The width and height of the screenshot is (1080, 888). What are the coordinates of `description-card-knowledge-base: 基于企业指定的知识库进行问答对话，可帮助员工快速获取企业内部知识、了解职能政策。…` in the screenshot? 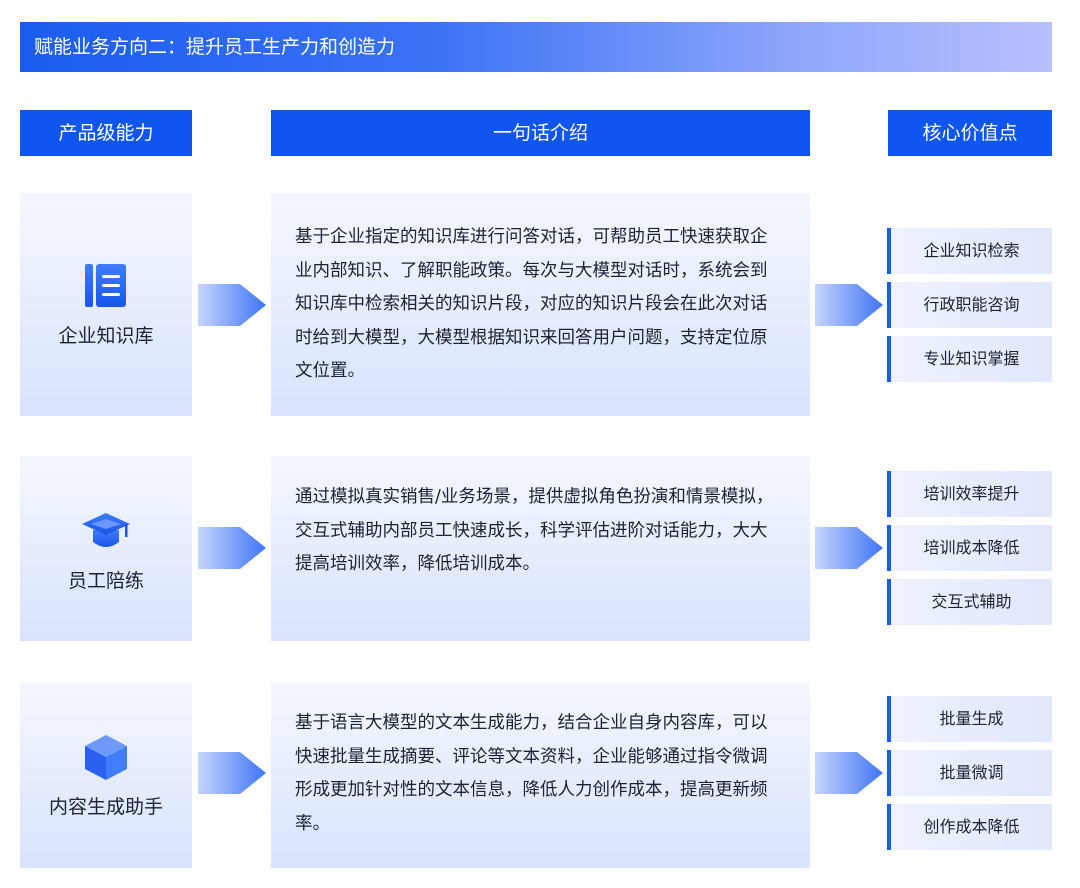 It's located at (540, 304).